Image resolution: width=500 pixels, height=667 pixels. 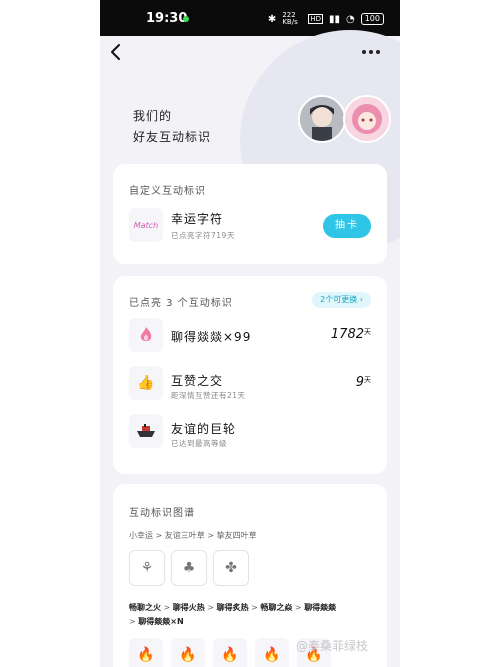 What do you see at coordinates (290, 18) in the screenshot?
I see `network-speed: 222 KB/s` at bounding box center [290, 18].